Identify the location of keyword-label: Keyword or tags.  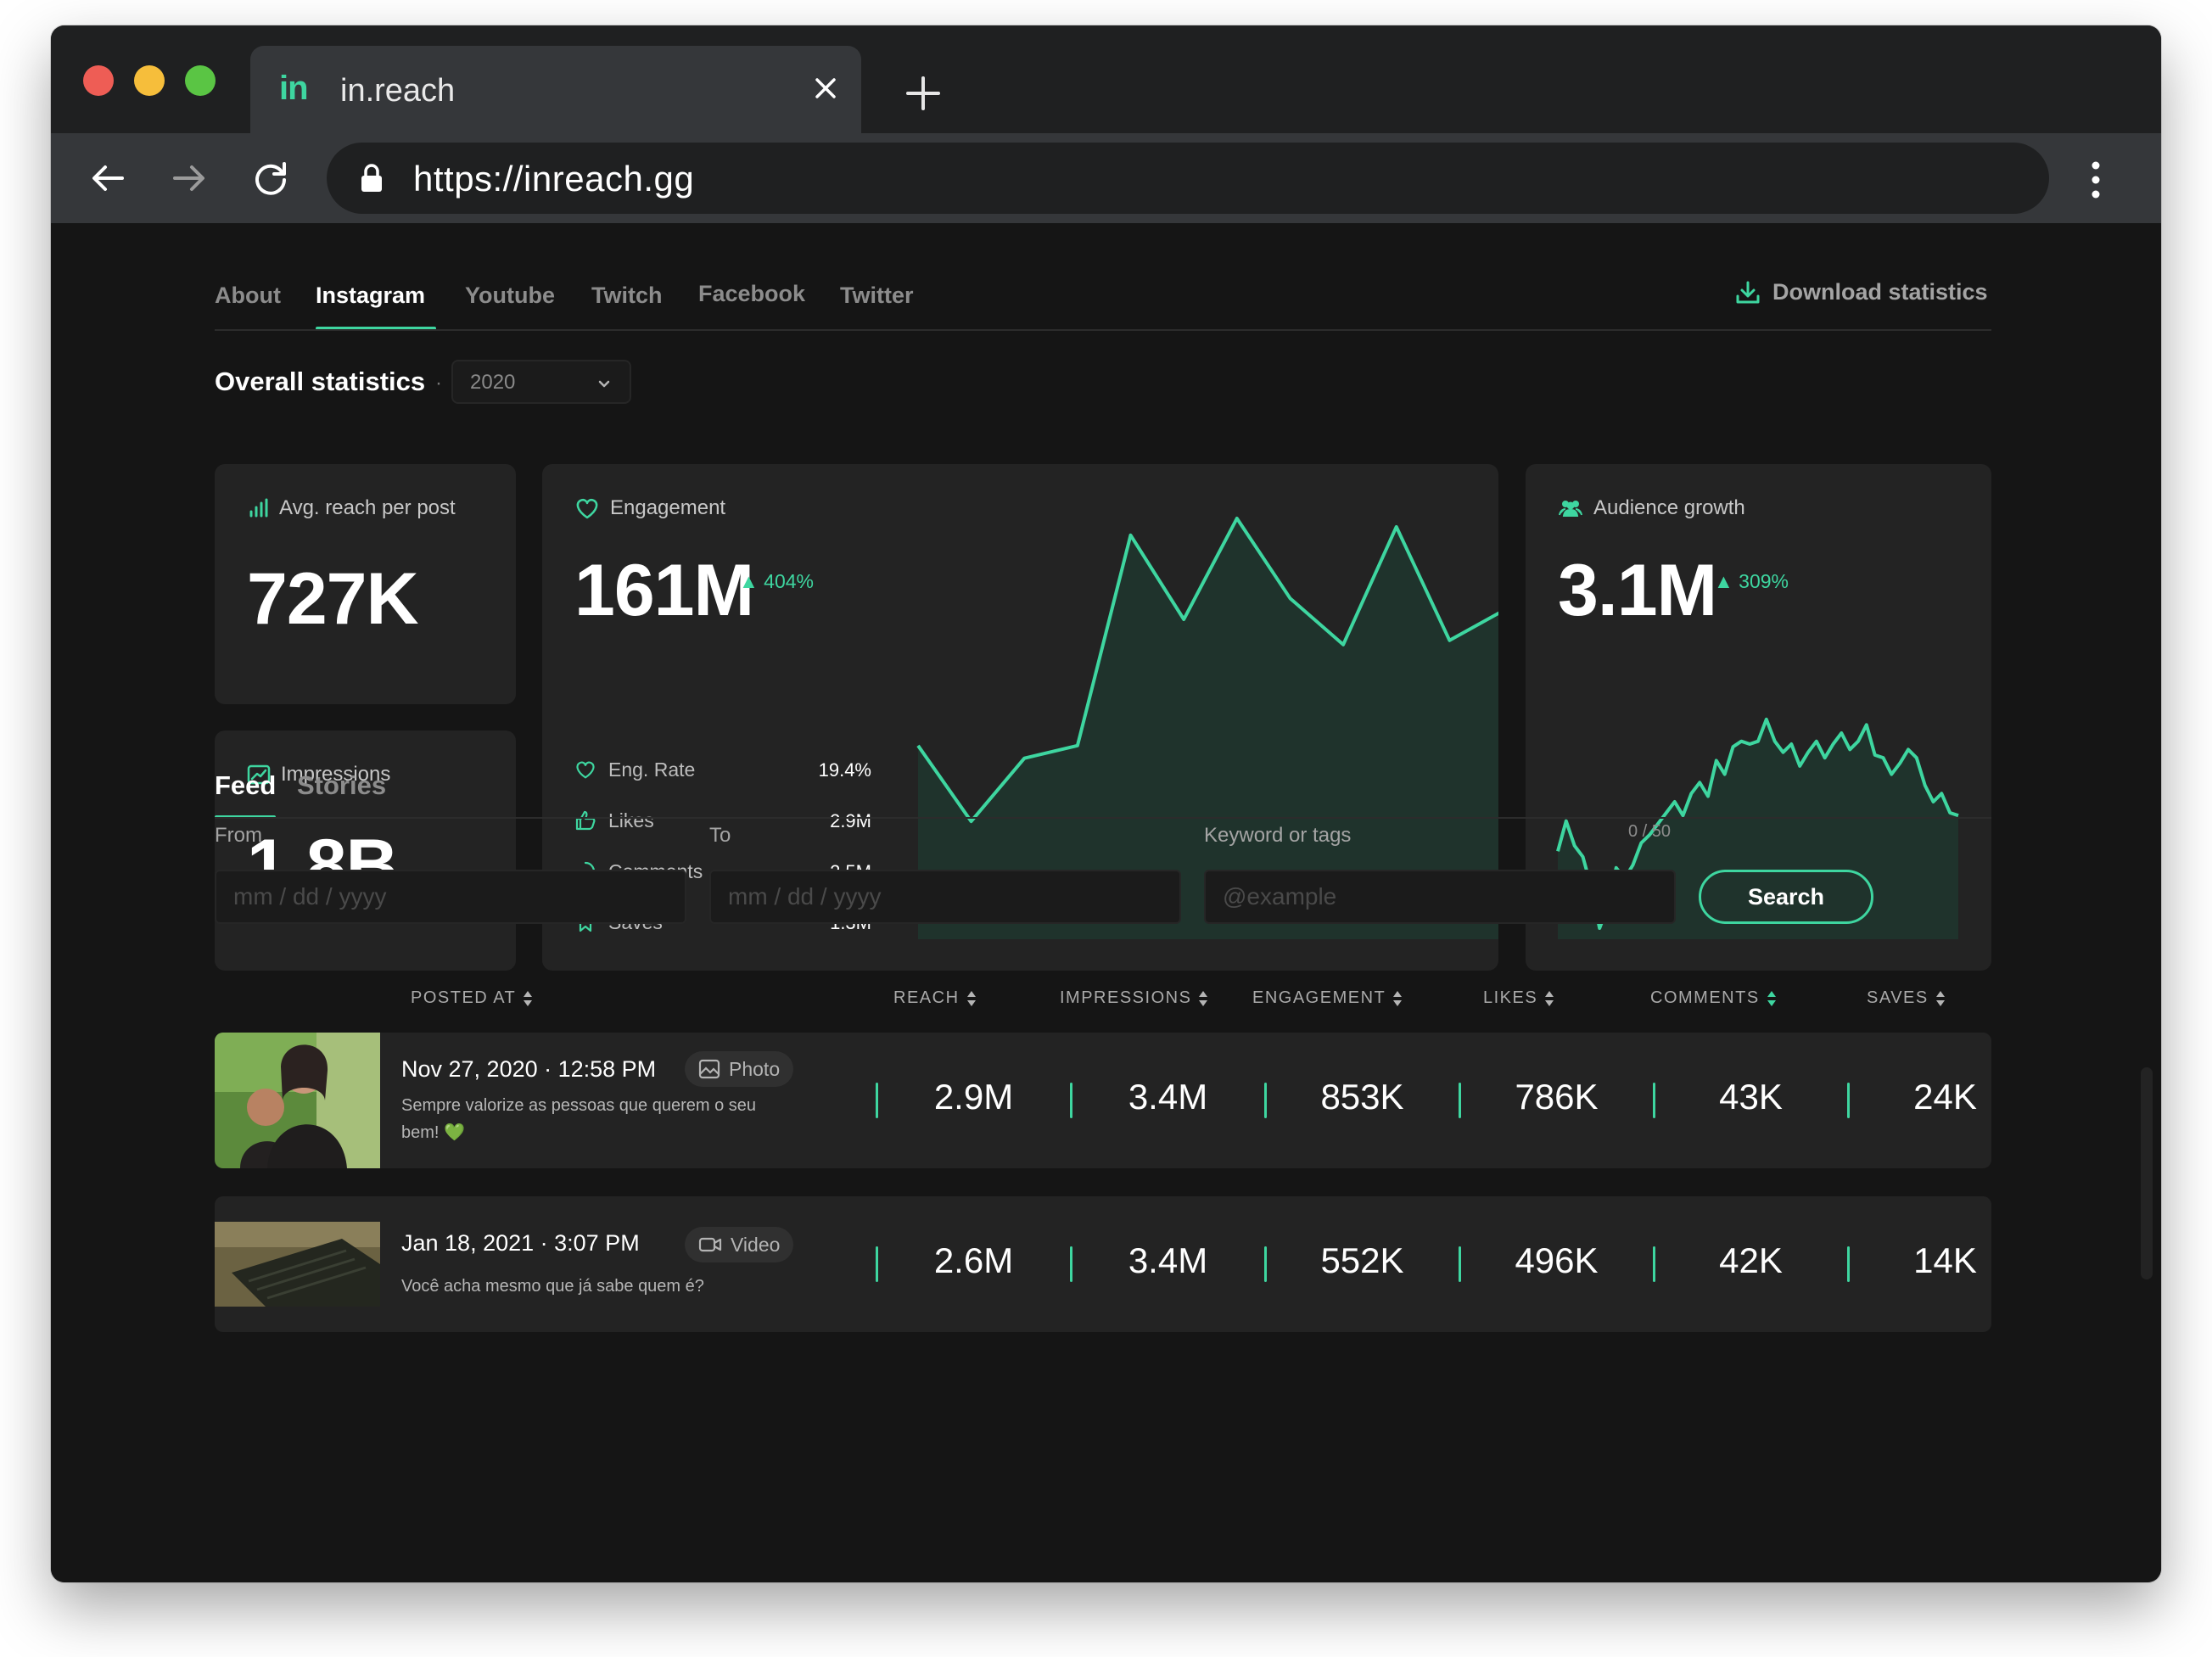
(1278, 836).